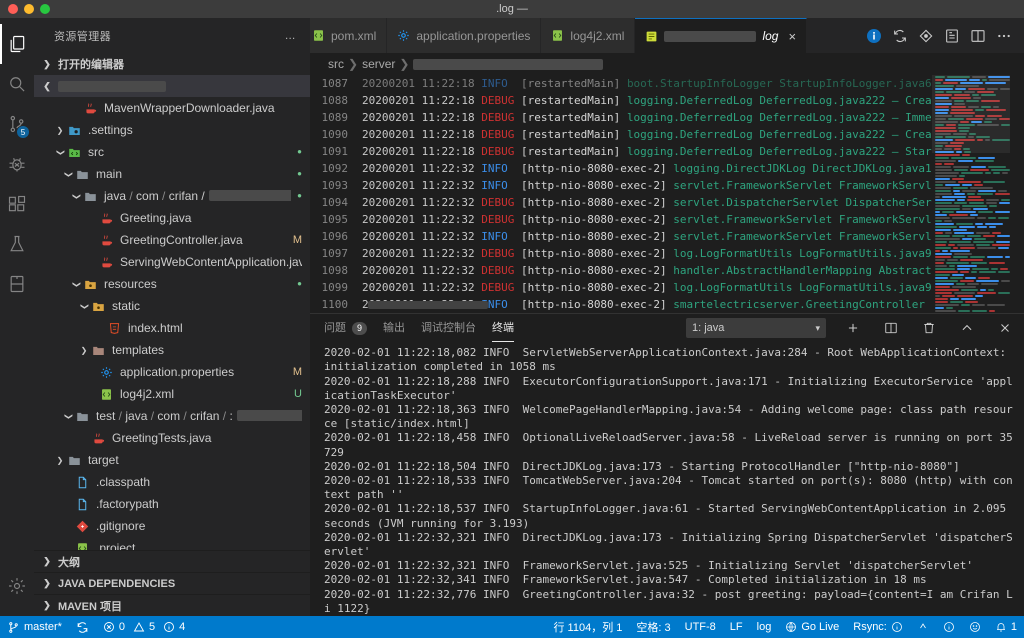 The image size is (1024, 638). What do you see at coordinates (508, 64) in the screenshot?
I see `breadcrumb-item-redacted` at bounding box center [508, 64].